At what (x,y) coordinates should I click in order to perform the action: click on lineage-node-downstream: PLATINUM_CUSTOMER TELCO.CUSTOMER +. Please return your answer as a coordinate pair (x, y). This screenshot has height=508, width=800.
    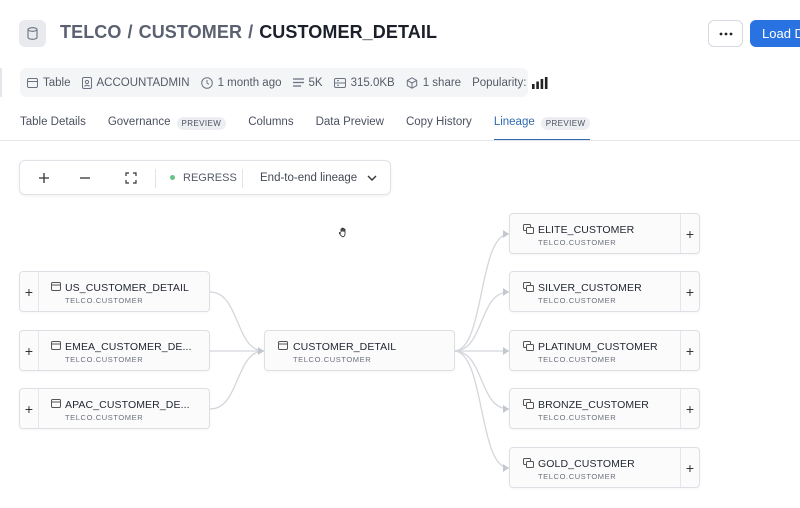
    Looking at the image, I should click on (604, 350).